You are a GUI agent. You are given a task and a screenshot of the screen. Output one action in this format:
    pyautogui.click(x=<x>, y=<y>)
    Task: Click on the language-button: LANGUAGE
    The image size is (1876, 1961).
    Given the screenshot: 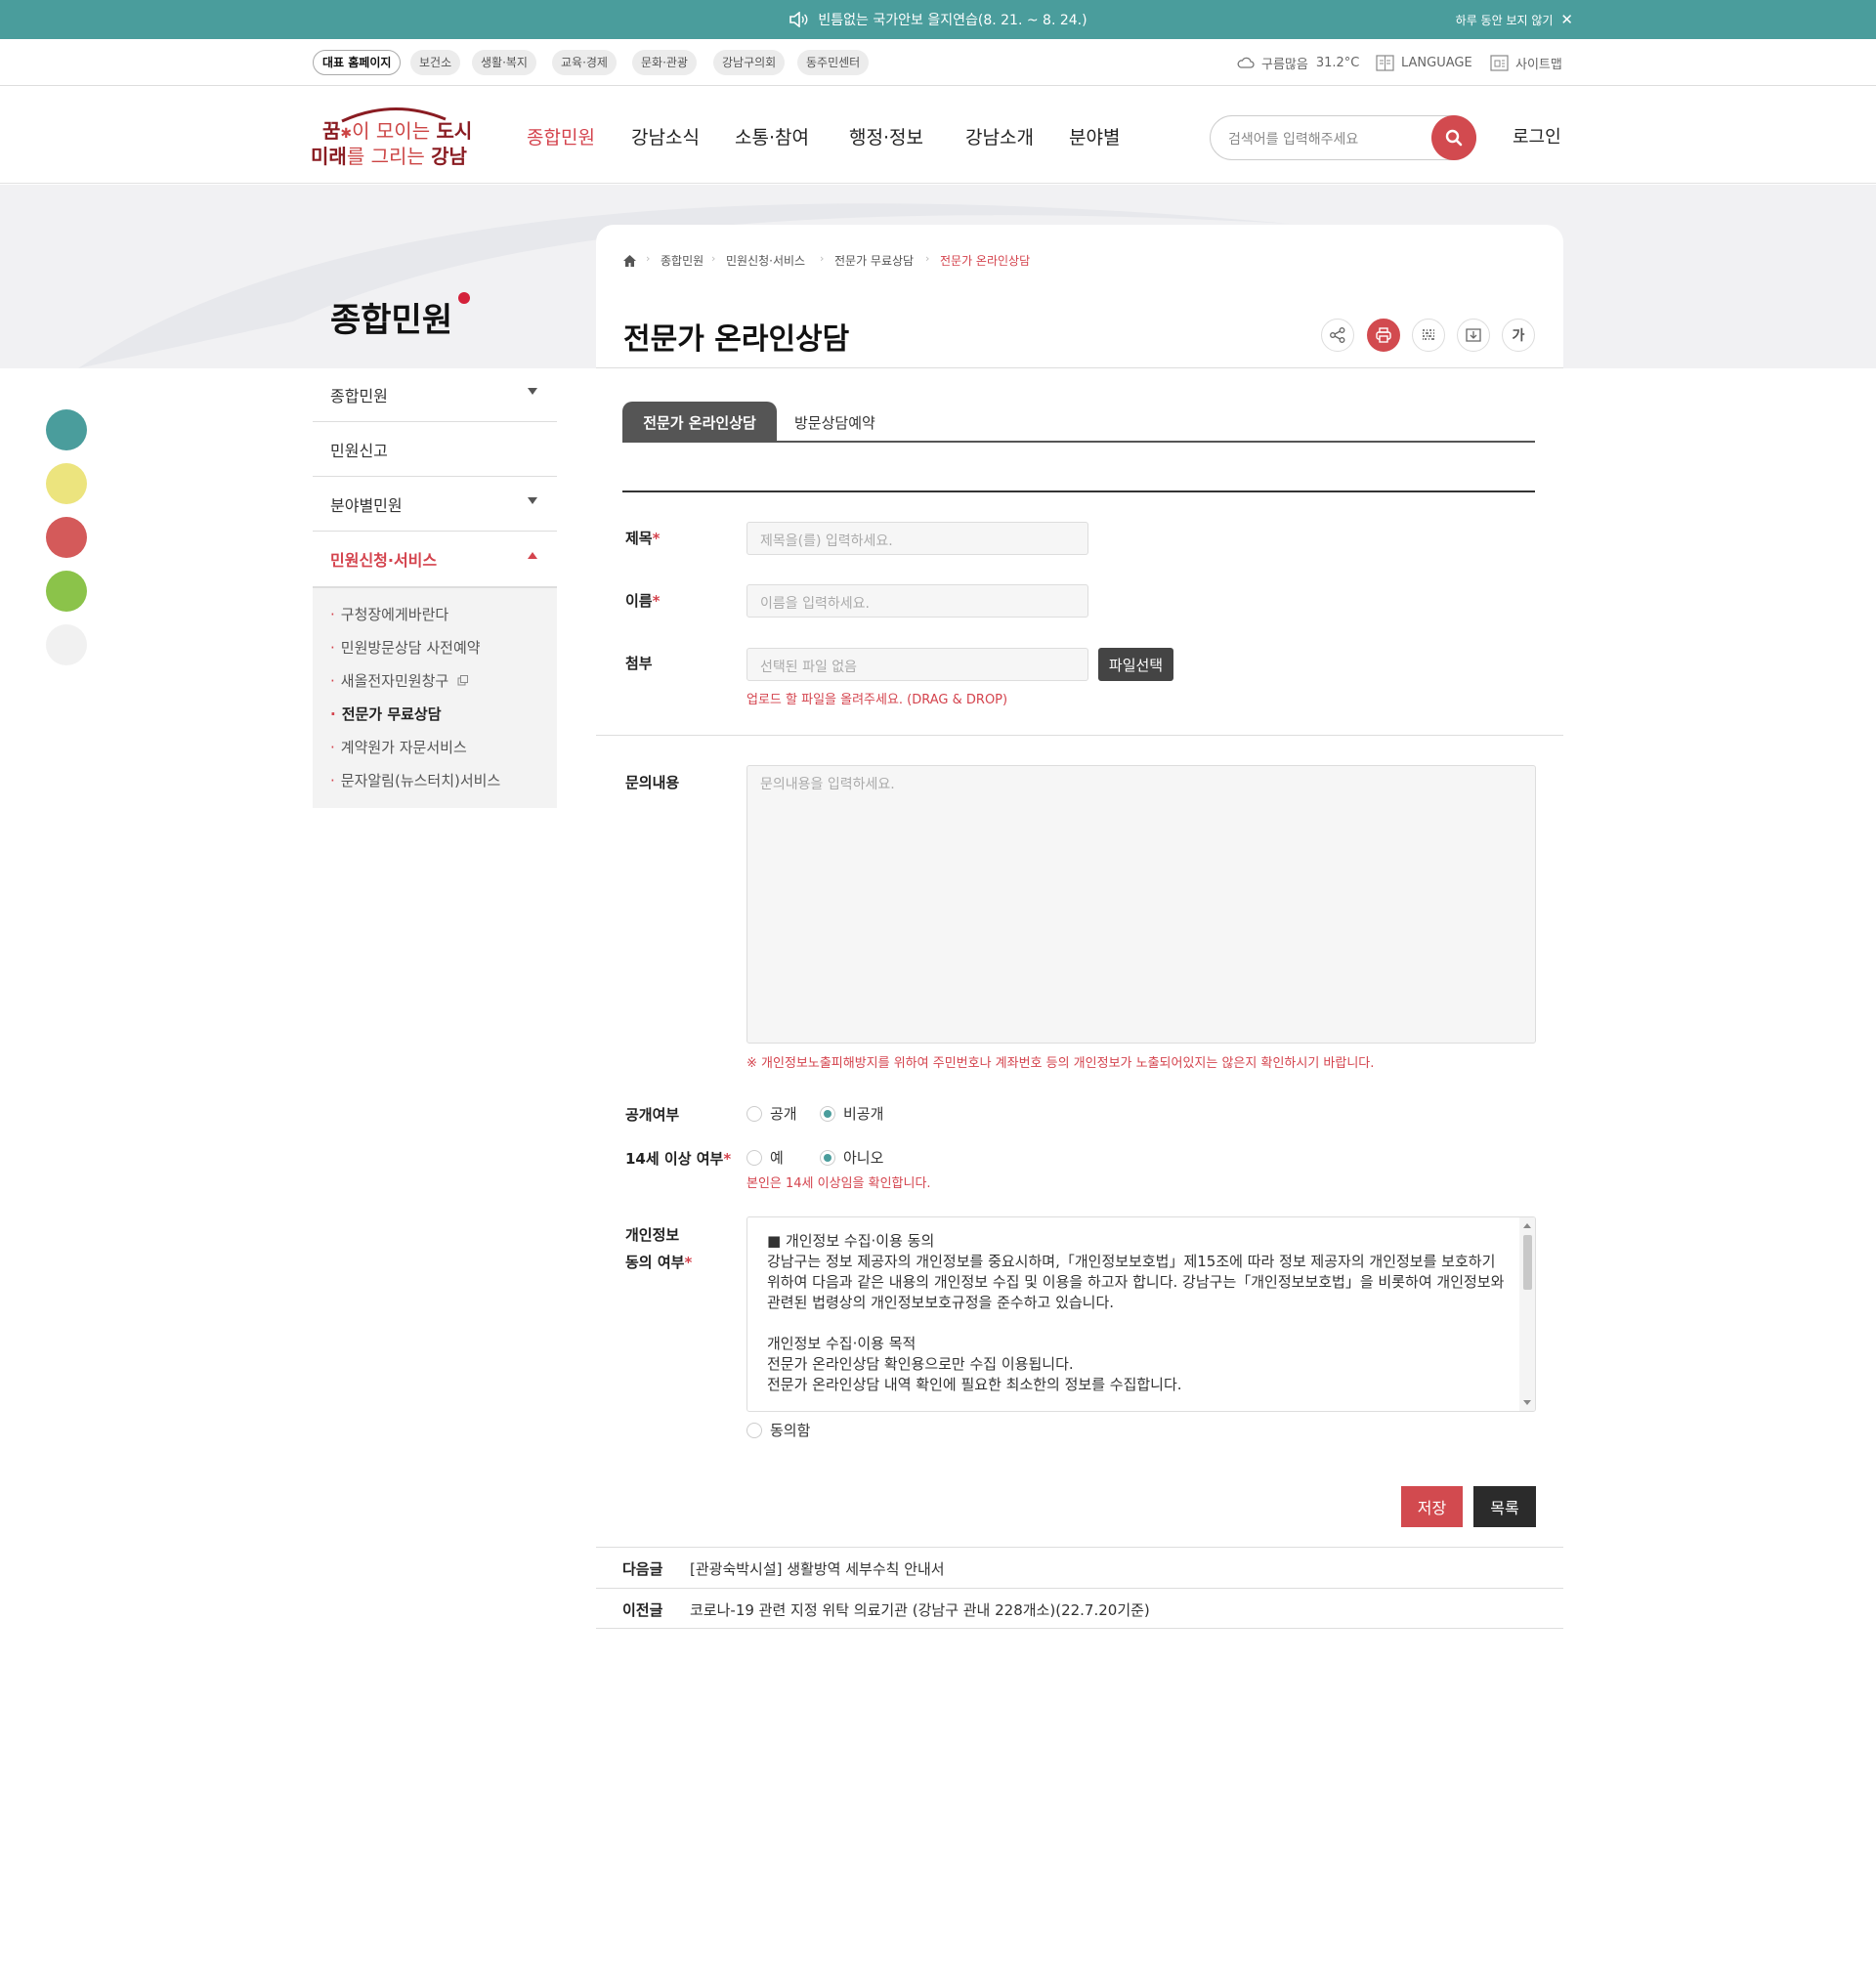 What is the action you would take?
    pyautogui.click(x=1424, y=62)
    